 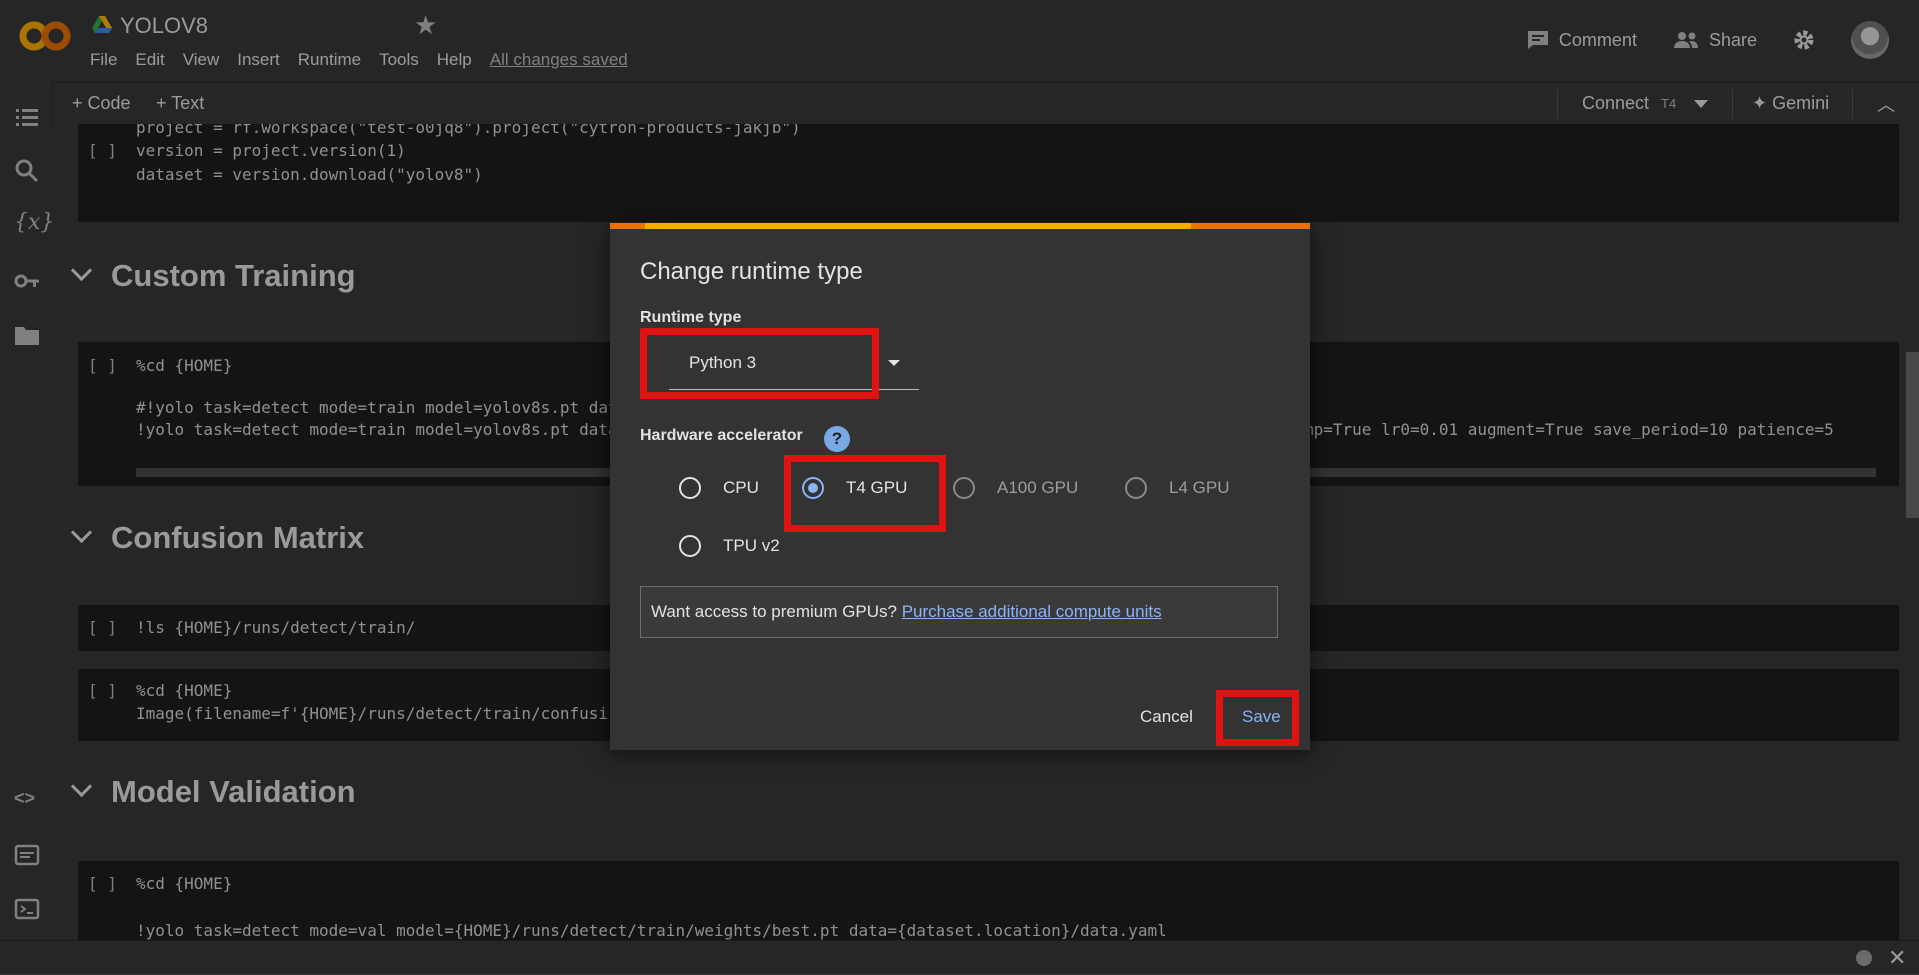 I want to click on radio-tpu-v2: TPU v2, so click(x=729, y=546).